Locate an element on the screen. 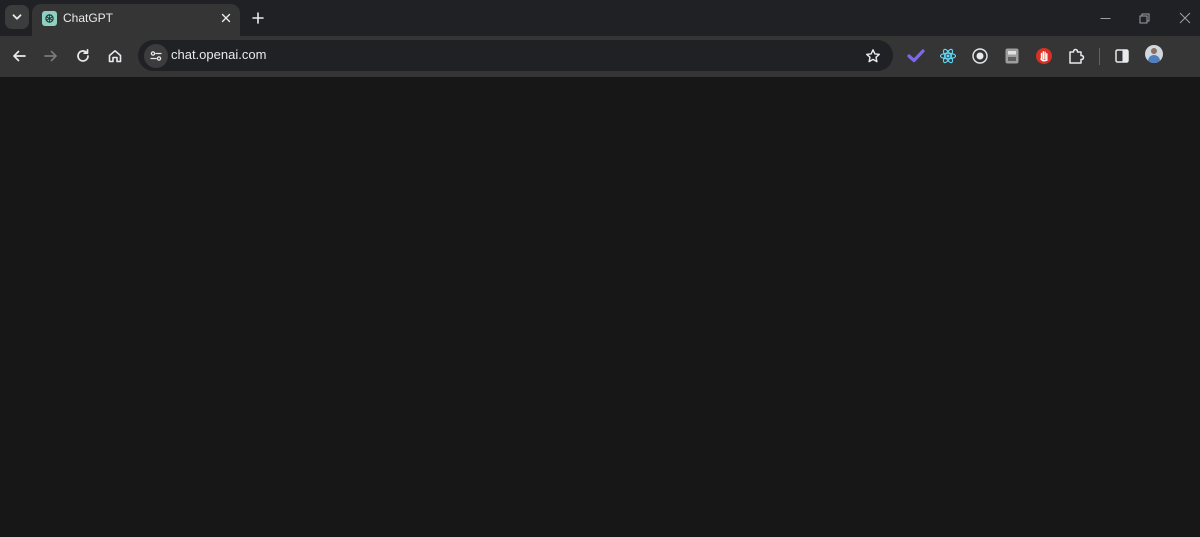 The height and width of the screenshot is (537, 1200). new-tab-button is located at coordinates (258, 18).